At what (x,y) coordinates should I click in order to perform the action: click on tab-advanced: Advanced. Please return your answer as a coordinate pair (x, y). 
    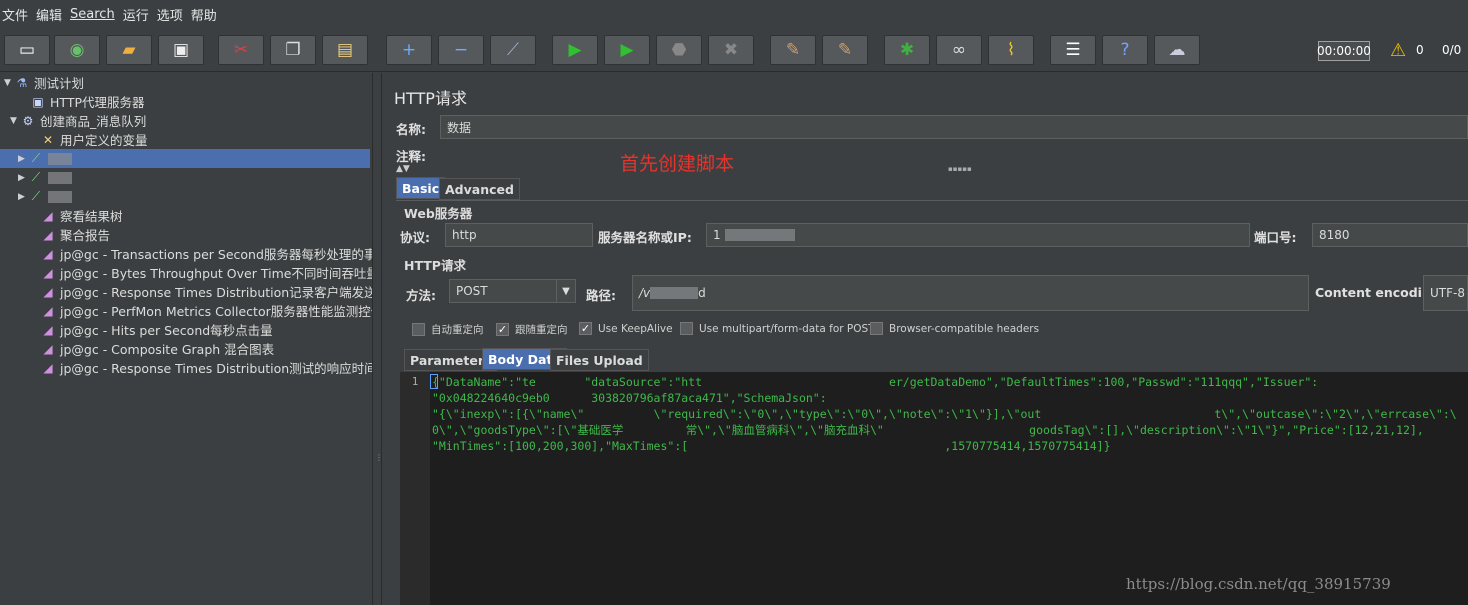
    Looking at the image, I should click on (479, 189).